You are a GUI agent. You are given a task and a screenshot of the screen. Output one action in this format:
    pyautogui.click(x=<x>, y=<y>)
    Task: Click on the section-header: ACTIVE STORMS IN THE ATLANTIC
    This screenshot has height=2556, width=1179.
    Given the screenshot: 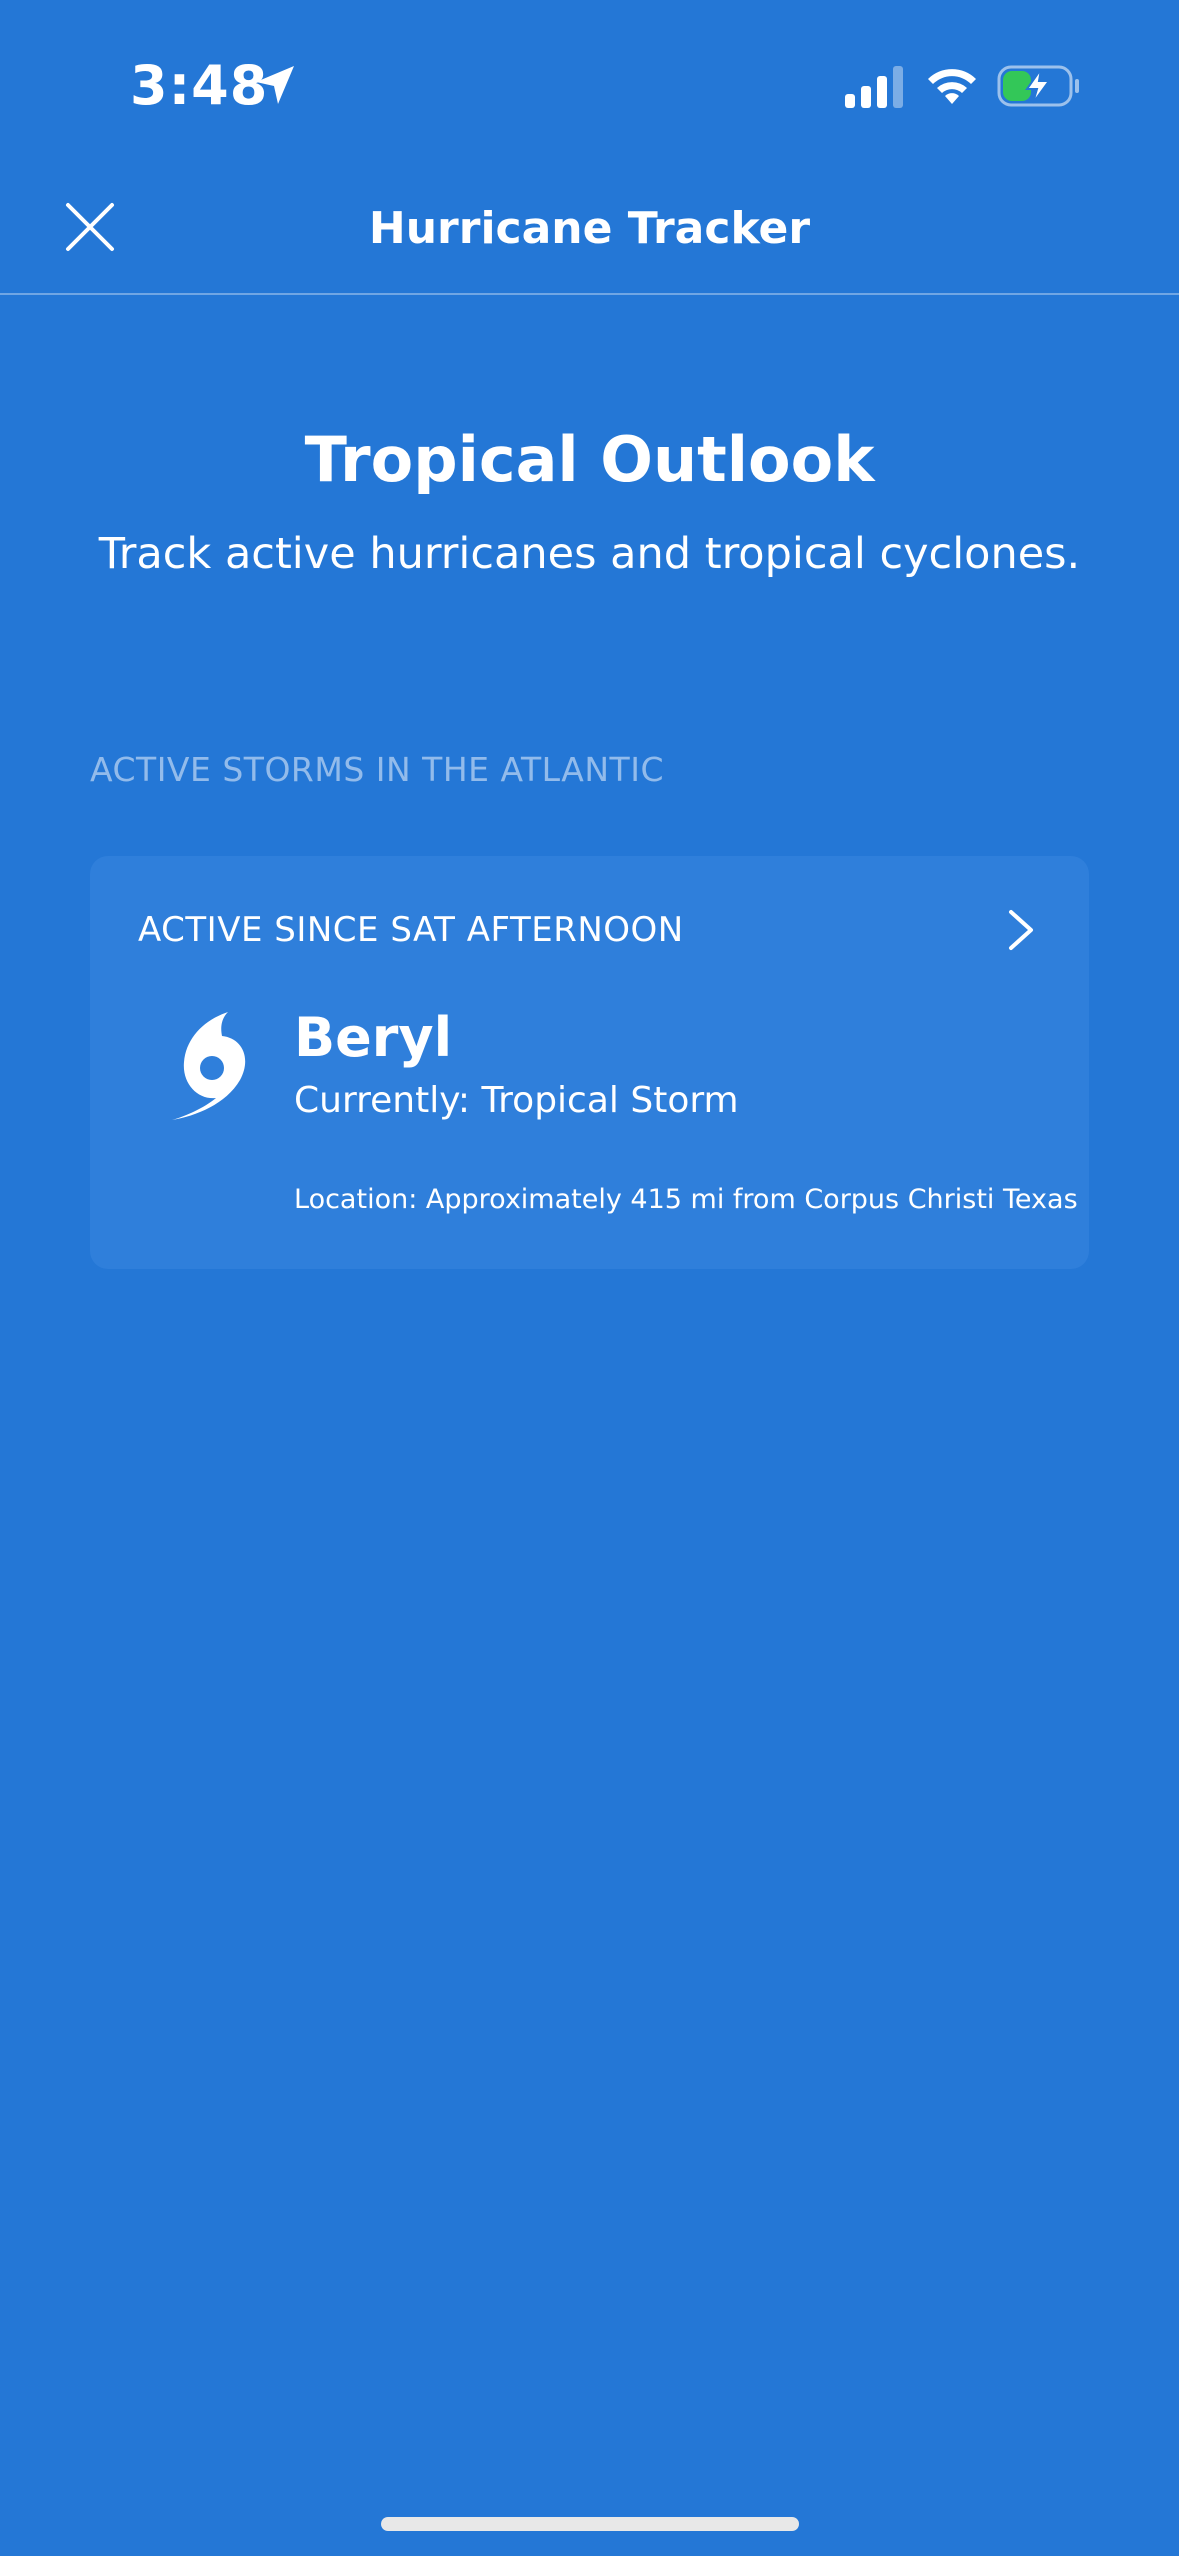 What is the action you would take?
    pyautogui.click(x=377, y=769)
    